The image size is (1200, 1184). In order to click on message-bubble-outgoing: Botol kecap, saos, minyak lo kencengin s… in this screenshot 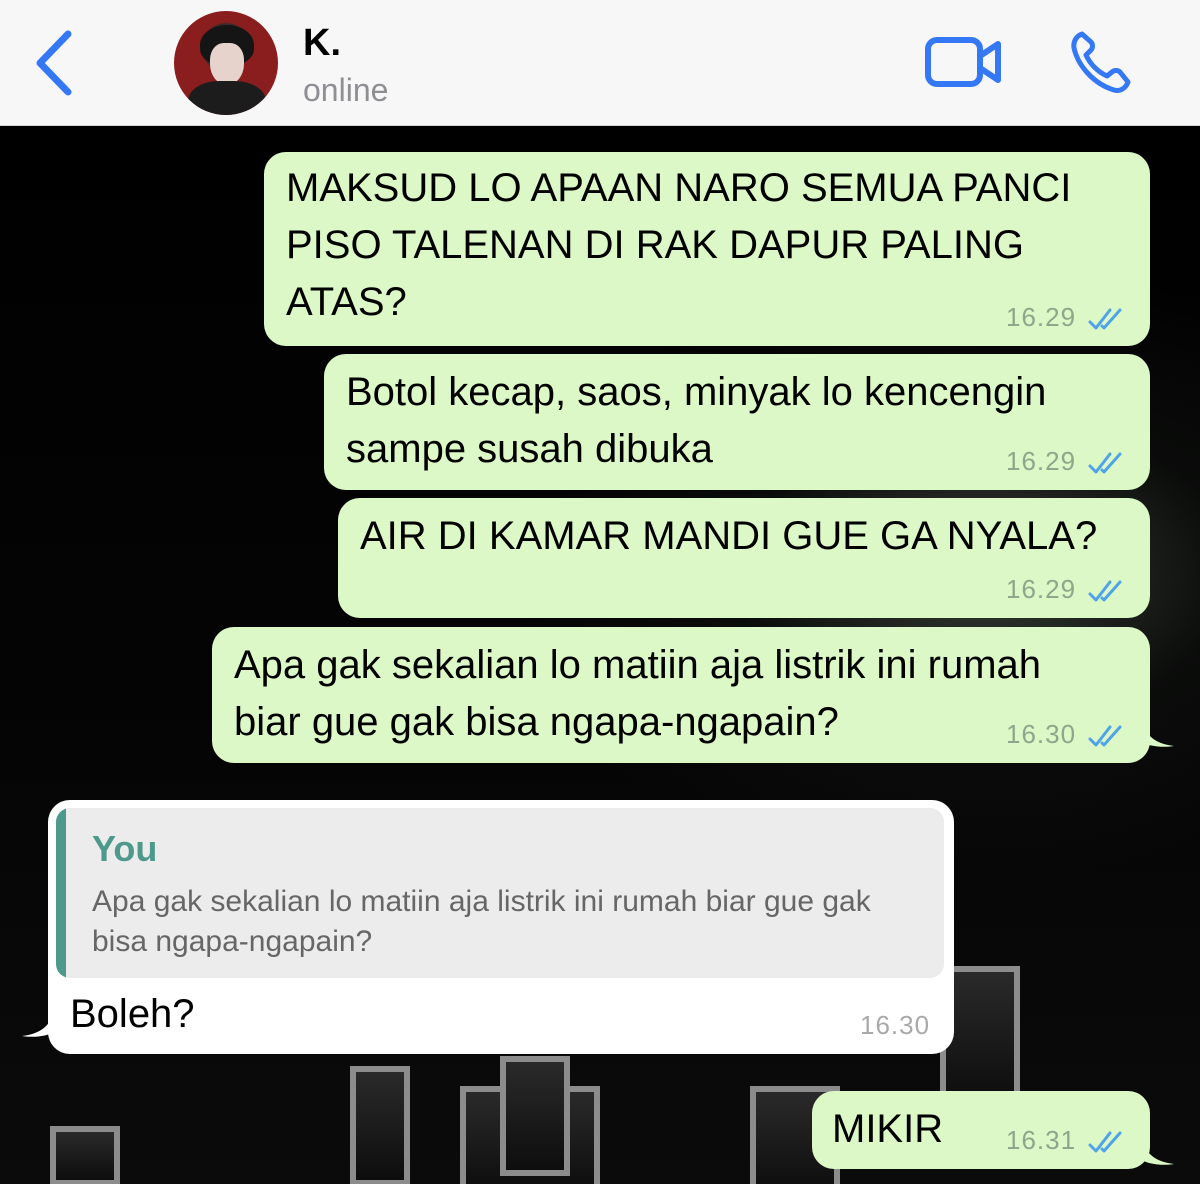, I will do `click(737, 422)`.